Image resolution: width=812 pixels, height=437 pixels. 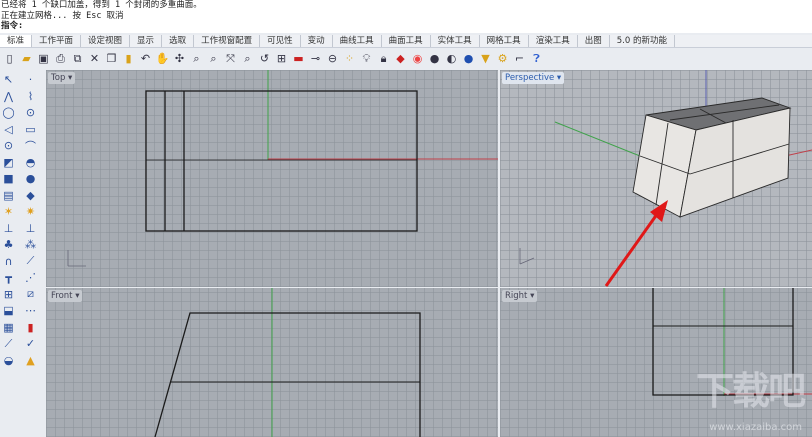 I want to click on material-icon: ▲, so click(x=30, y=360).